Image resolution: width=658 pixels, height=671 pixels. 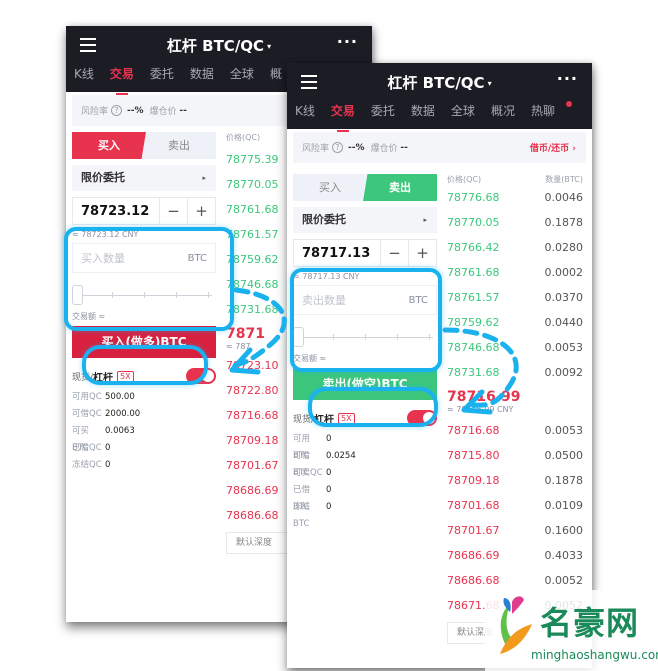 I want to click on watermark: 名豪网 minghaoshangwu.com, so click(x=571, y=630).